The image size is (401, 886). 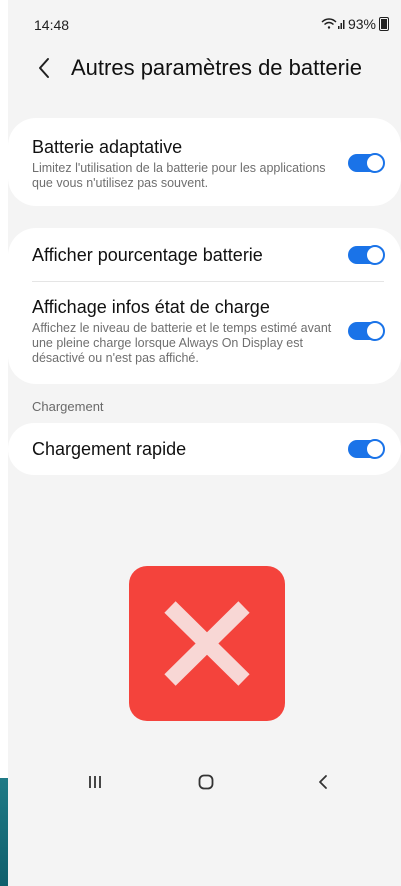 I want to click on page-title: Autres paramètres de batterie, so click(x=217, y=67).